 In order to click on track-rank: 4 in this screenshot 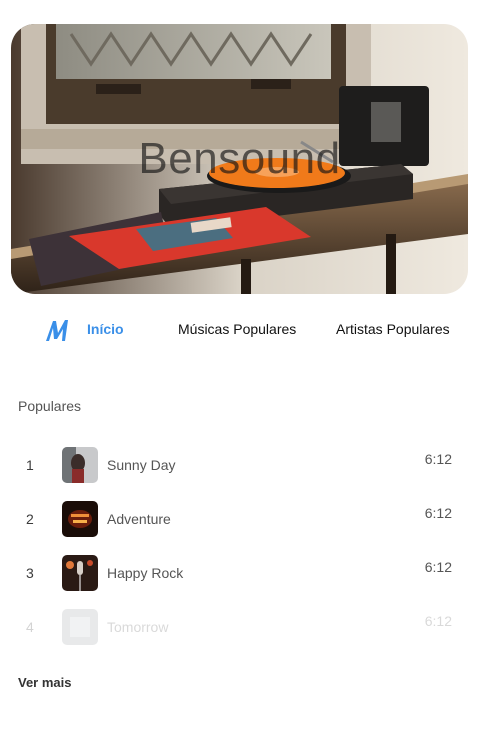, I will do `click(30, 627)`.